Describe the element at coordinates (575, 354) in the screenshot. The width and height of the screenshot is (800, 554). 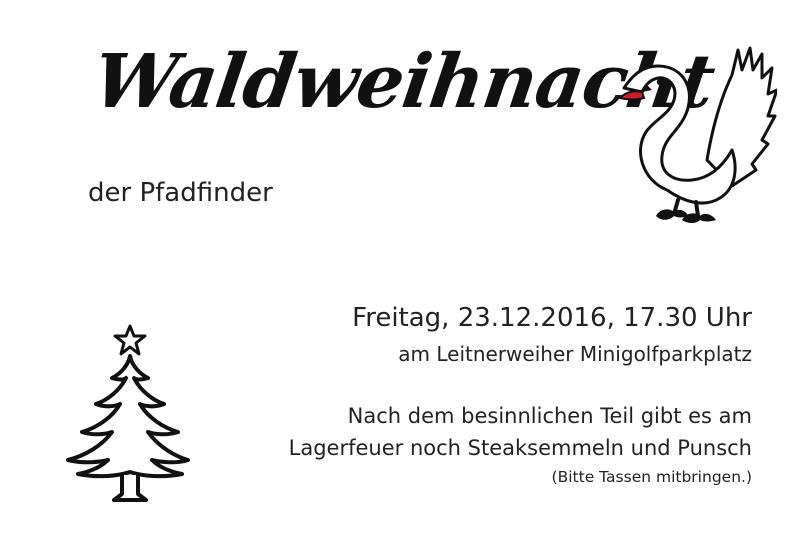
I see `event-location: am Leitnerweiher Minigolfparkplatz` at that location.